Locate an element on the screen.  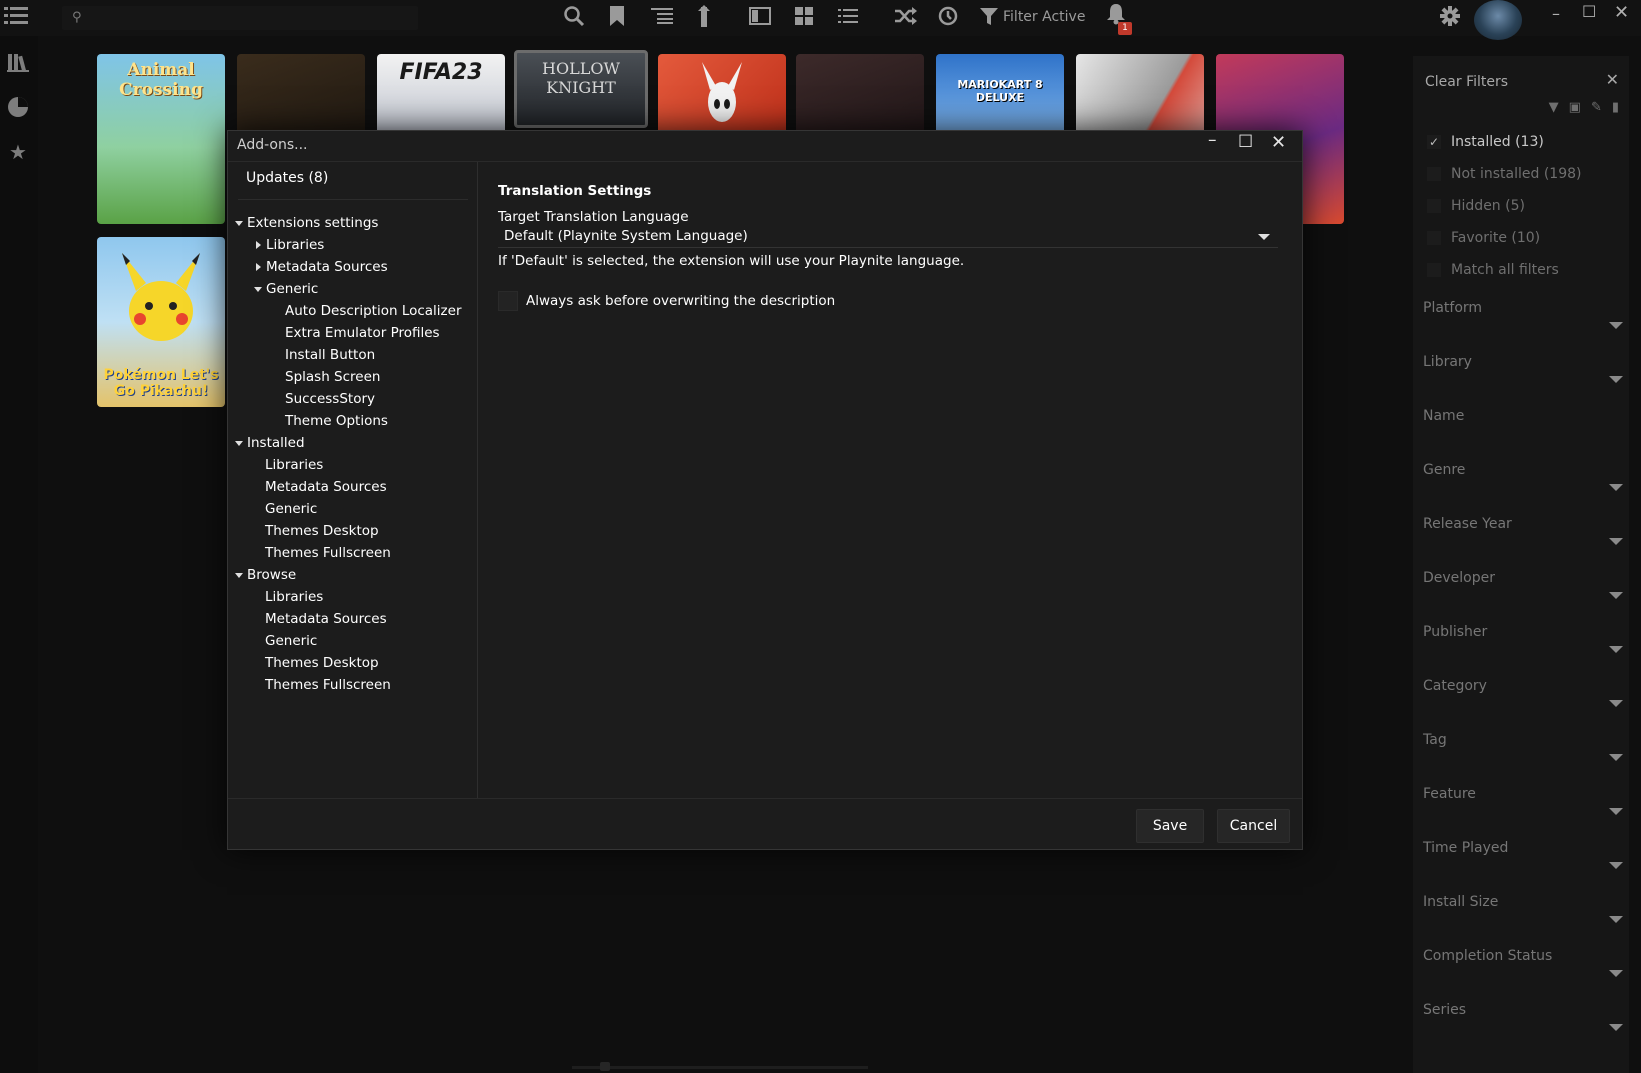
group-list-icon is located at coordinates (662, 16).